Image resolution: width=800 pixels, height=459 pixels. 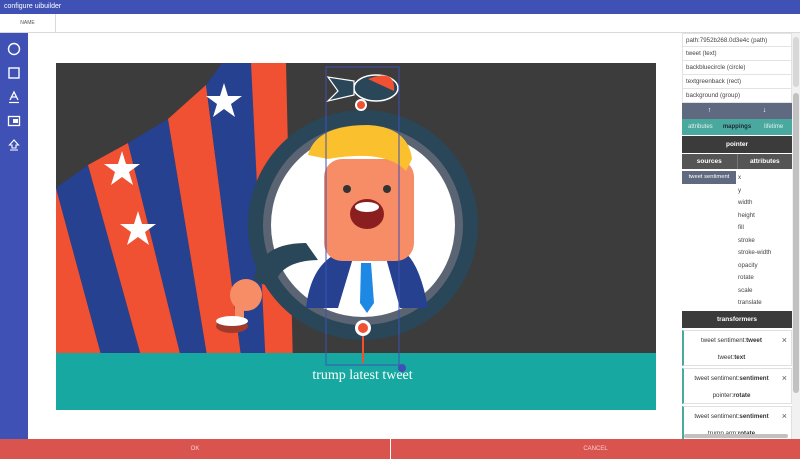 I want to click on layer-item: backbluecircle (circle), so click(x=737, y=68).